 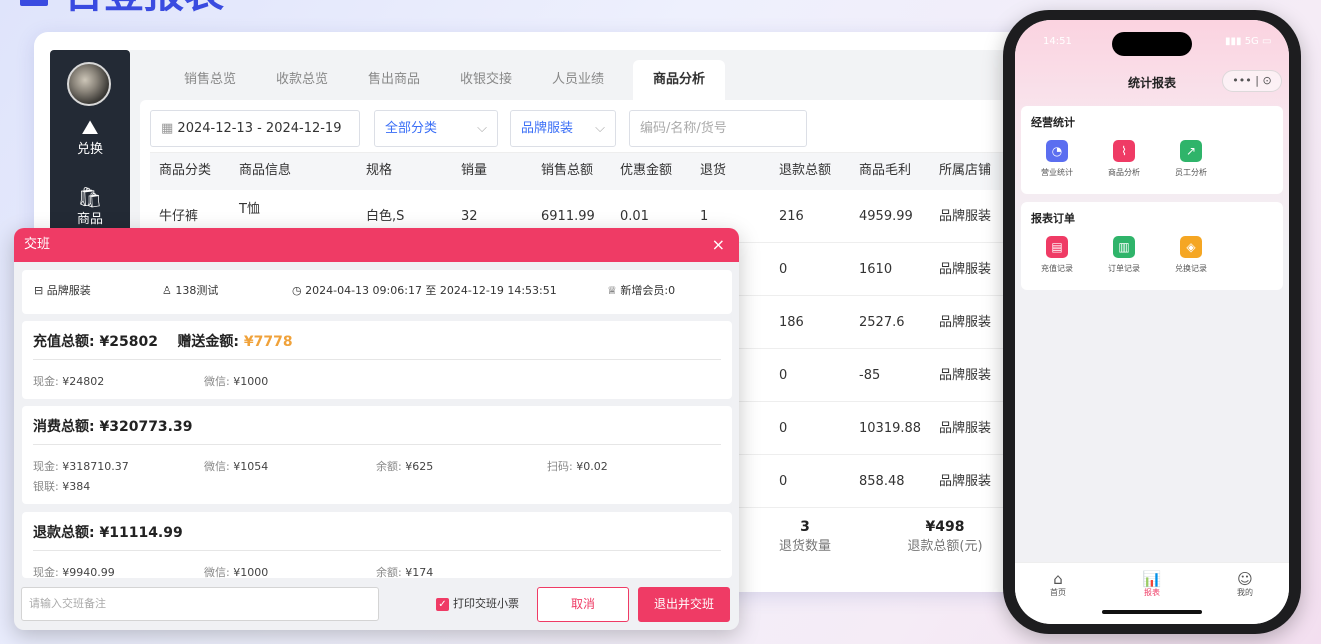 What do you see at coordinates (882, 322) in the screenshot?
I see `cell-profit: 2527.6` at bounding box center [882, 322].